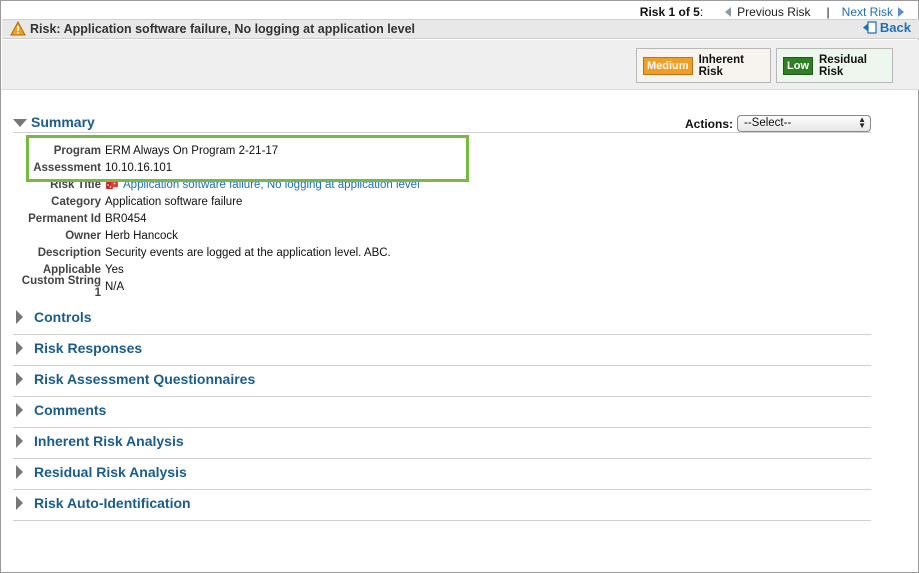 This screenshot has height=573, width=919. Describe the element at coordinates (804, 123) in the screenshot. I see `actions-select: --Select-- ▲ ▼` at that location.